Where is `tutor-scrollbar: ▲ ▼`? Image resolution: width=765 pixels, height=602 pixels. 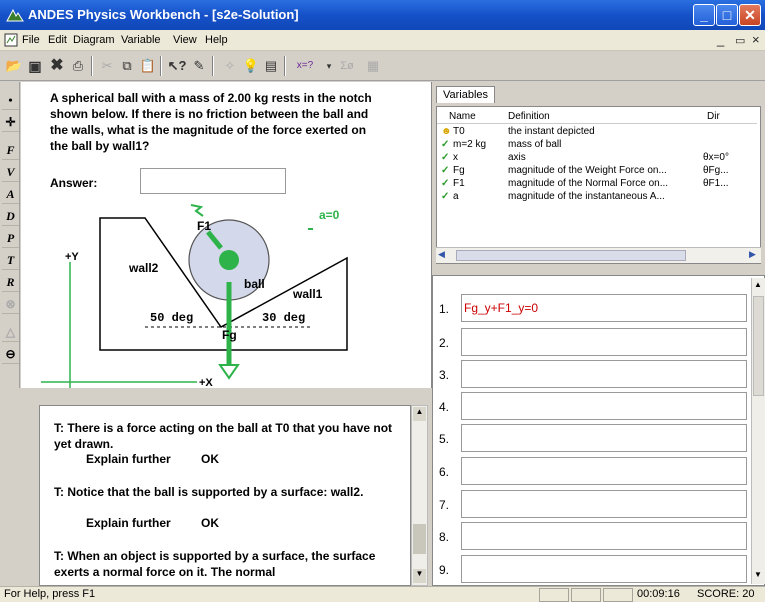 tutor-scrollbar: ▲ ▼ is located at coordinates (419, 495).